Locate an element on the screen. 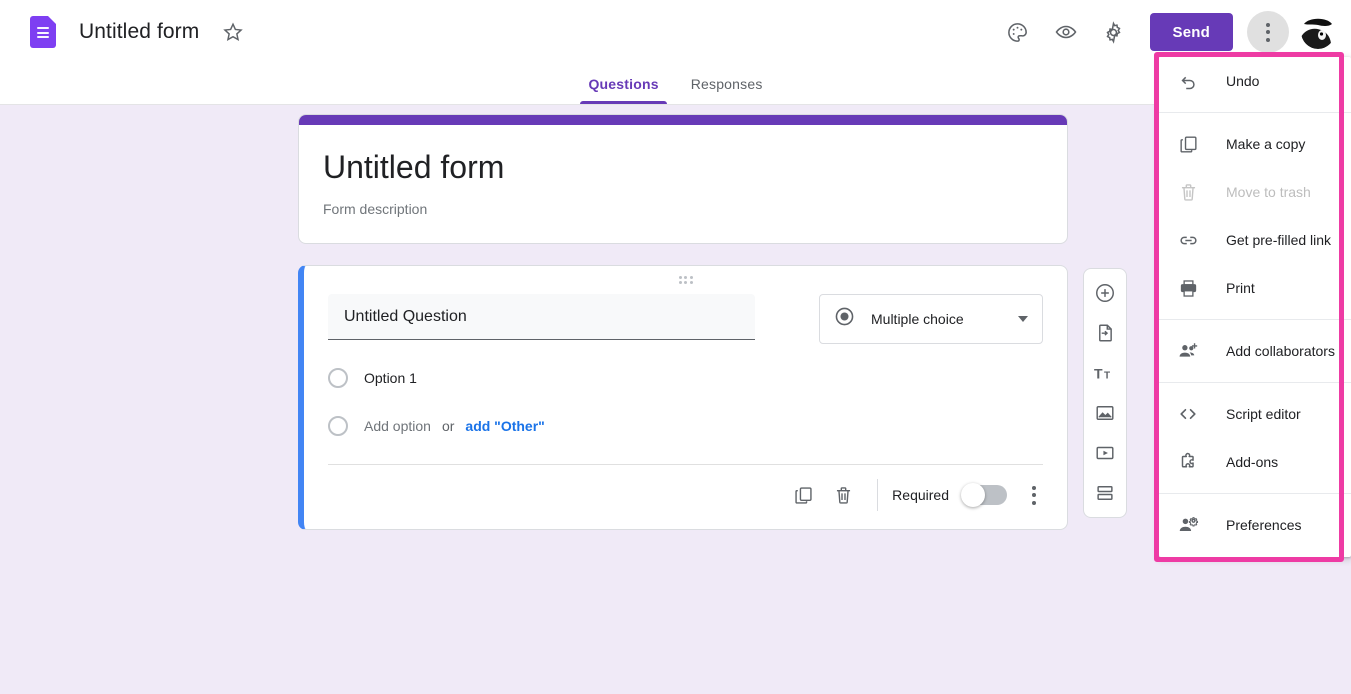  star-outline-icon is located at coordinates (233, 32).